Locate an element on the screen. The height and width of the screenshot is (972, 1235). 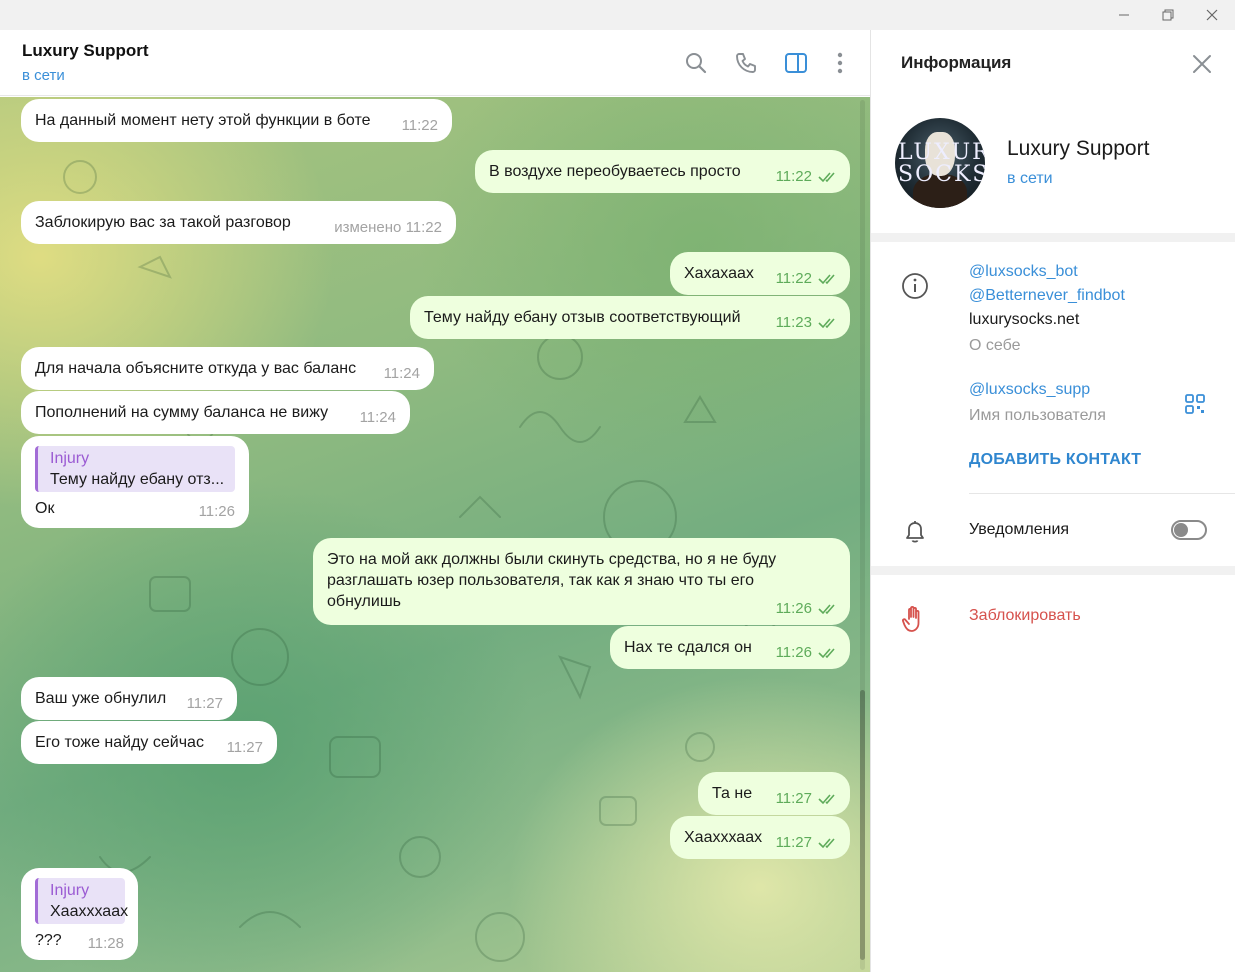
bio-label: О себе is located at coordinates (995, 345).